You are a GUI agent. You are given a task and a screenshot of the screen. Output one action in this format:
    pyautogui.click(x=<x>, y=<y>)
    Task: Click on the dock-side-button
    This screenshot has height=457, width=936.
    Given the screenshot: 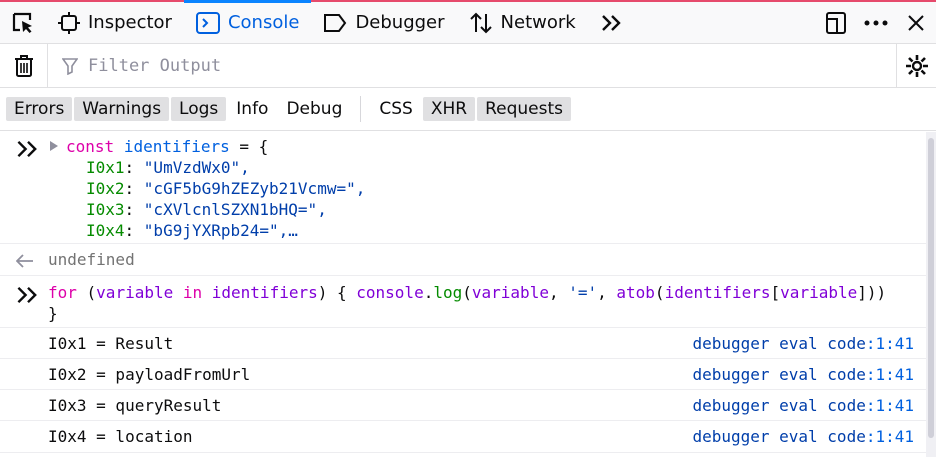 What is the action you would take?
    pyautogui.click(x=836, y=23)
    